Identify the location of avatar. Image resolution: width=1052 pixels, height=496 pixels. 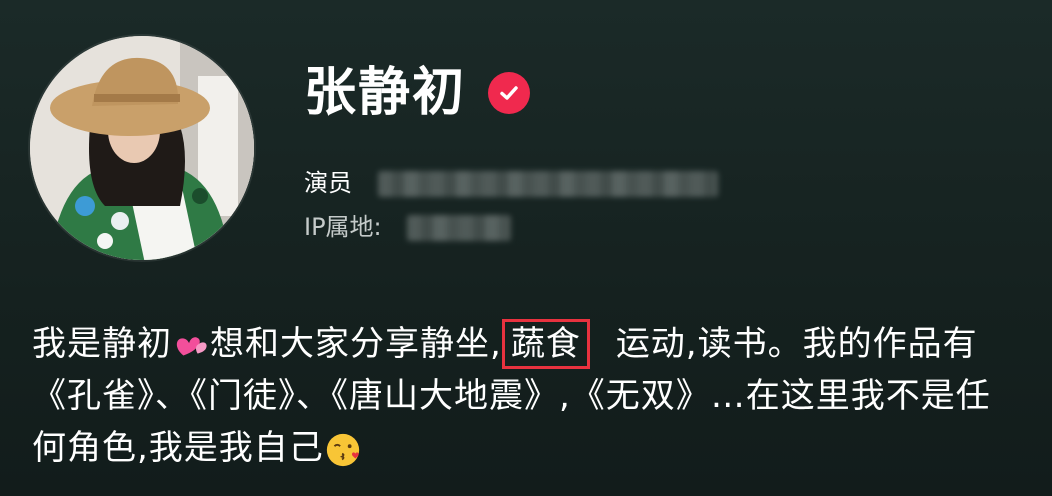
(142, 148).